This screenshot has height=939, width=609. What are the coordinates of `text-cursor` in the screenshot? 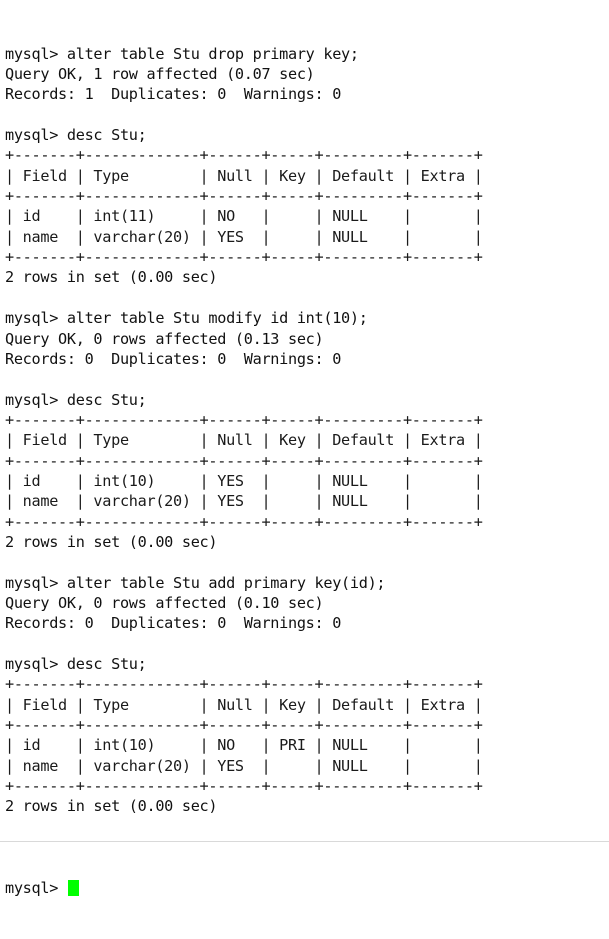 It's located at (73, 887).